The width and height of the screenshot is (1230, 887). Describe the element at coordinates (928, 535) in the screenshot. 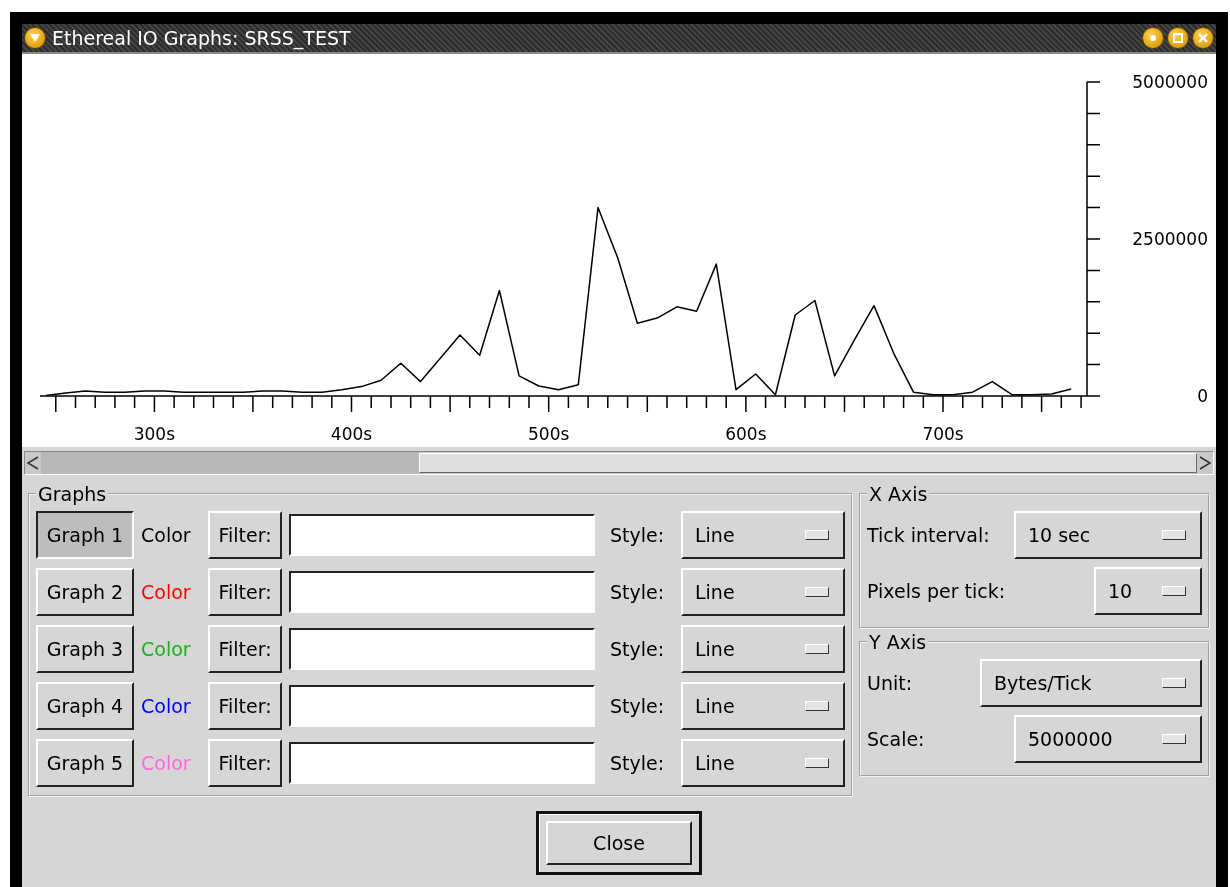

I see `field-label: Tick interval:` at that location.